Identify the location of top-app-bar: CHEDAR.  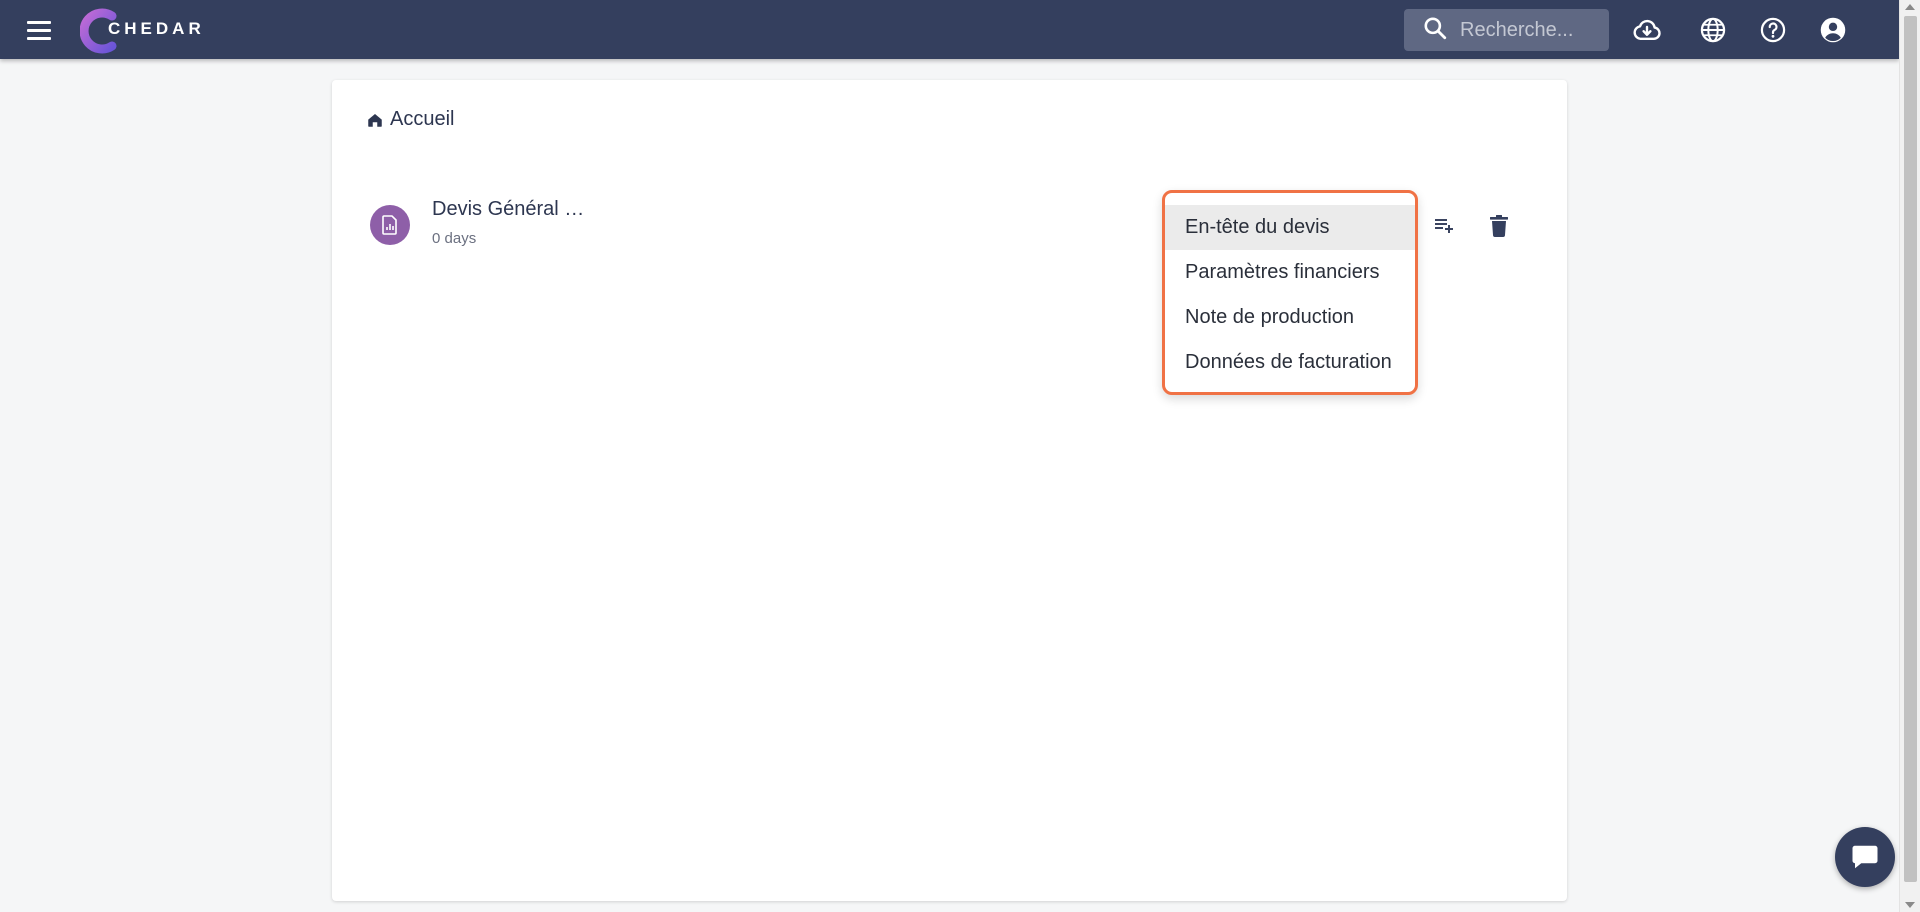
(949, 29).